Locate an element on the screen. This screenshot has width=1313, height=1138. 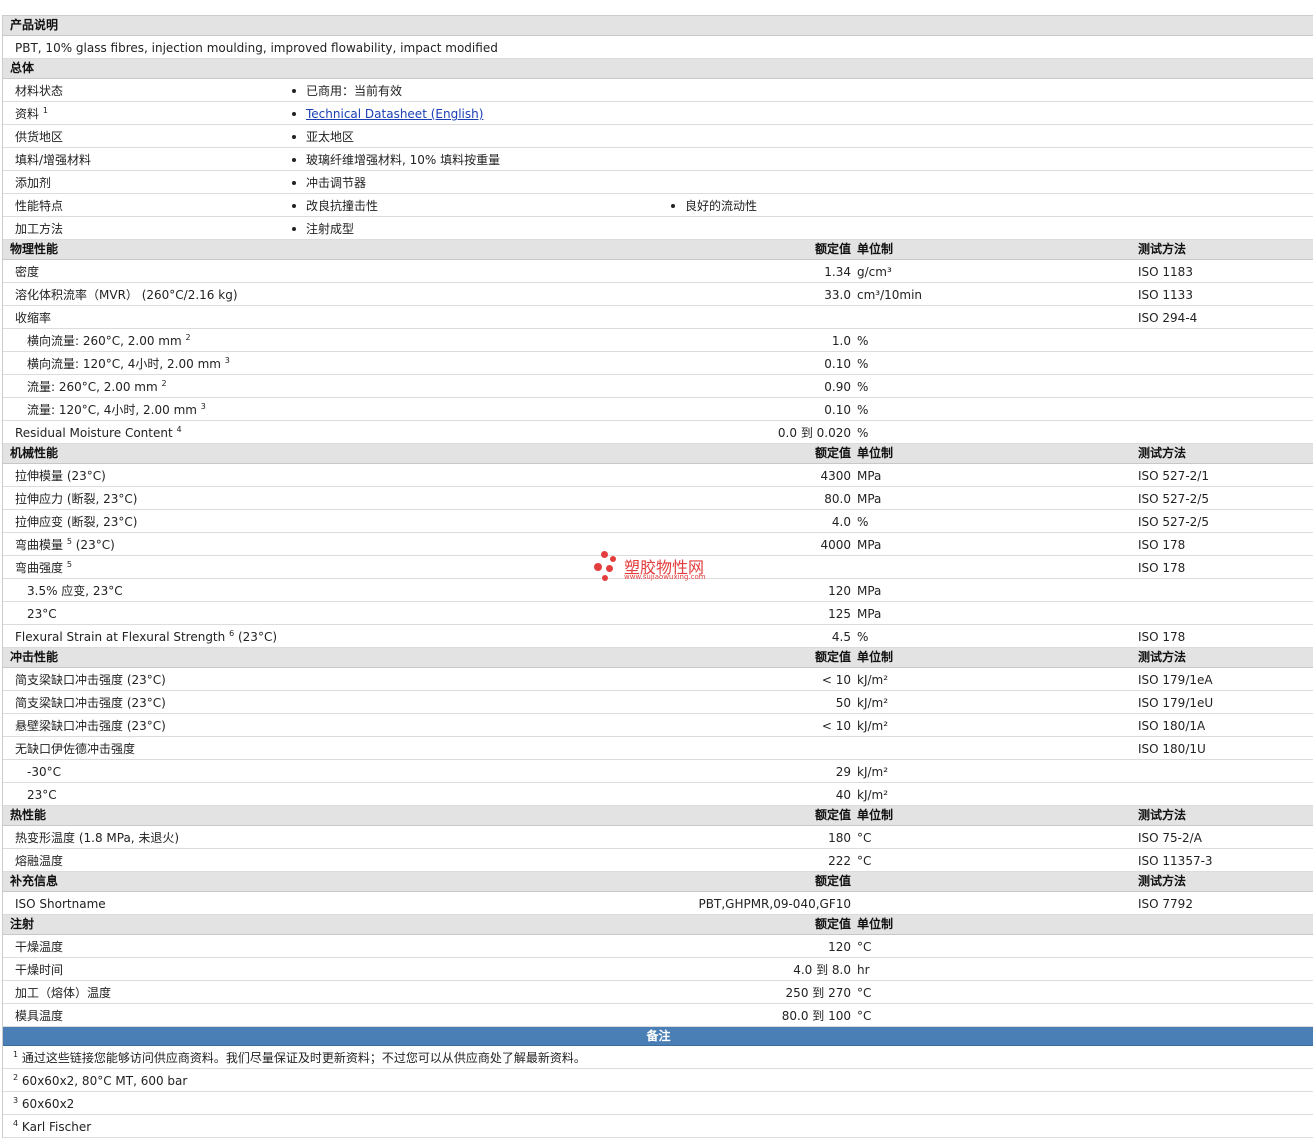
property-label: 材料状态 is located at coordinates (39, 91).